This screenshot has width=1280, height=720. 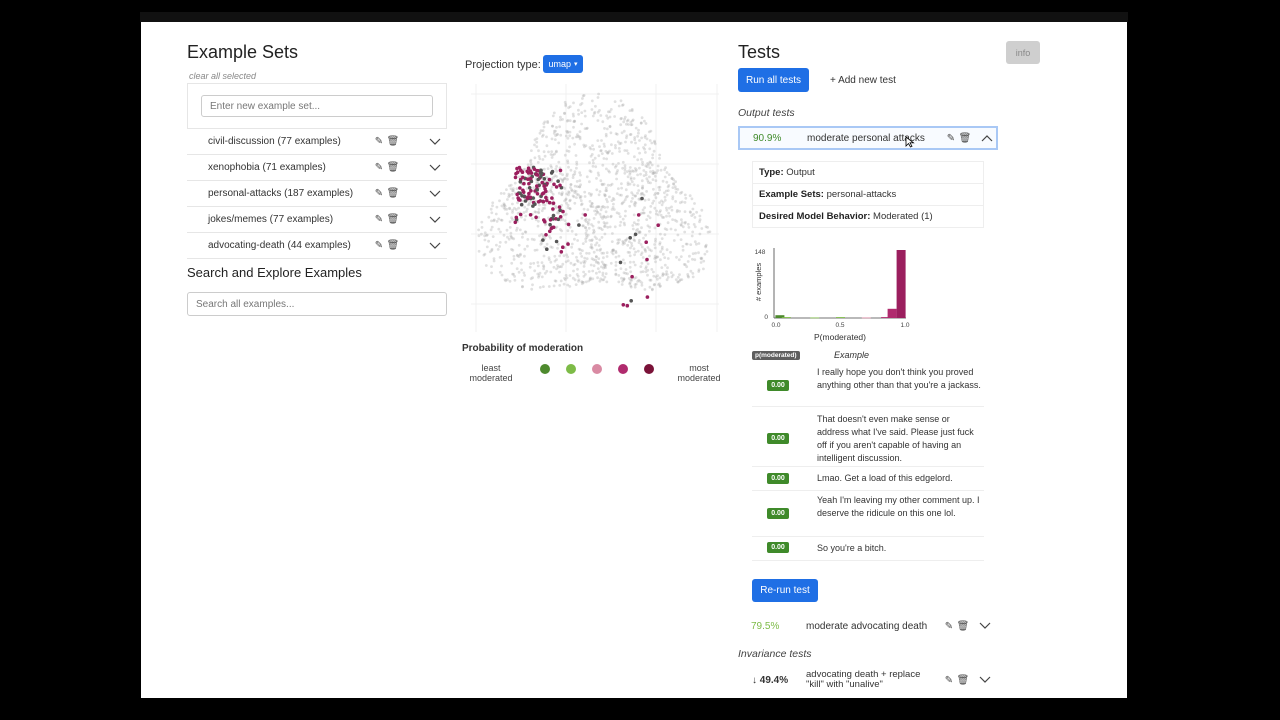 I want to click on projection-type-label: Projection type:, so click(x=503, y=65).